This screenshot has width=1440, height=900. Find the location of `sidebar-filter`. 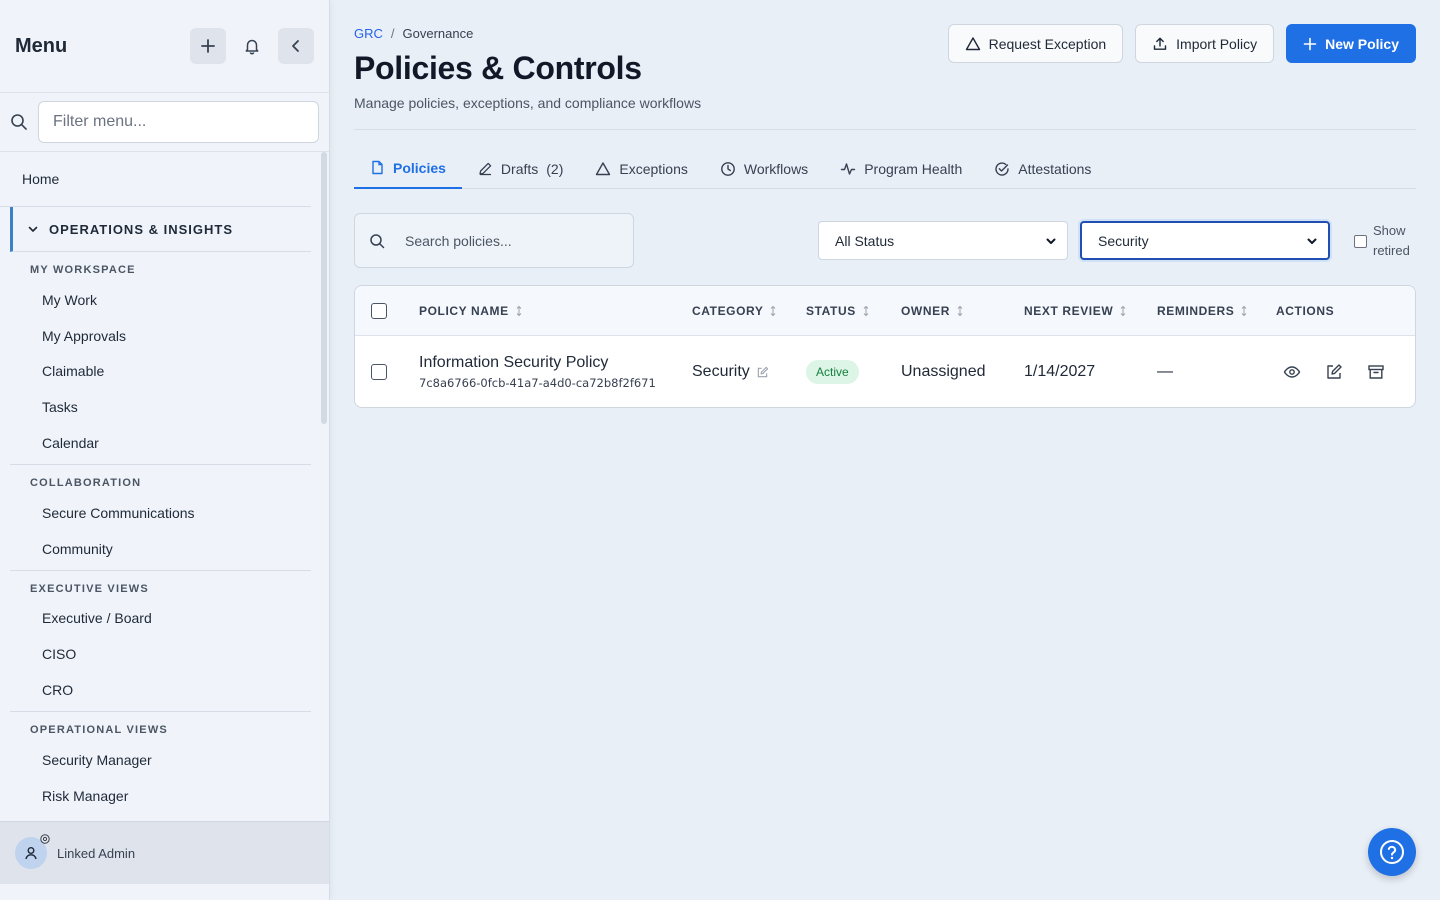

sidebar-filter is located at coordinates (164, 122).